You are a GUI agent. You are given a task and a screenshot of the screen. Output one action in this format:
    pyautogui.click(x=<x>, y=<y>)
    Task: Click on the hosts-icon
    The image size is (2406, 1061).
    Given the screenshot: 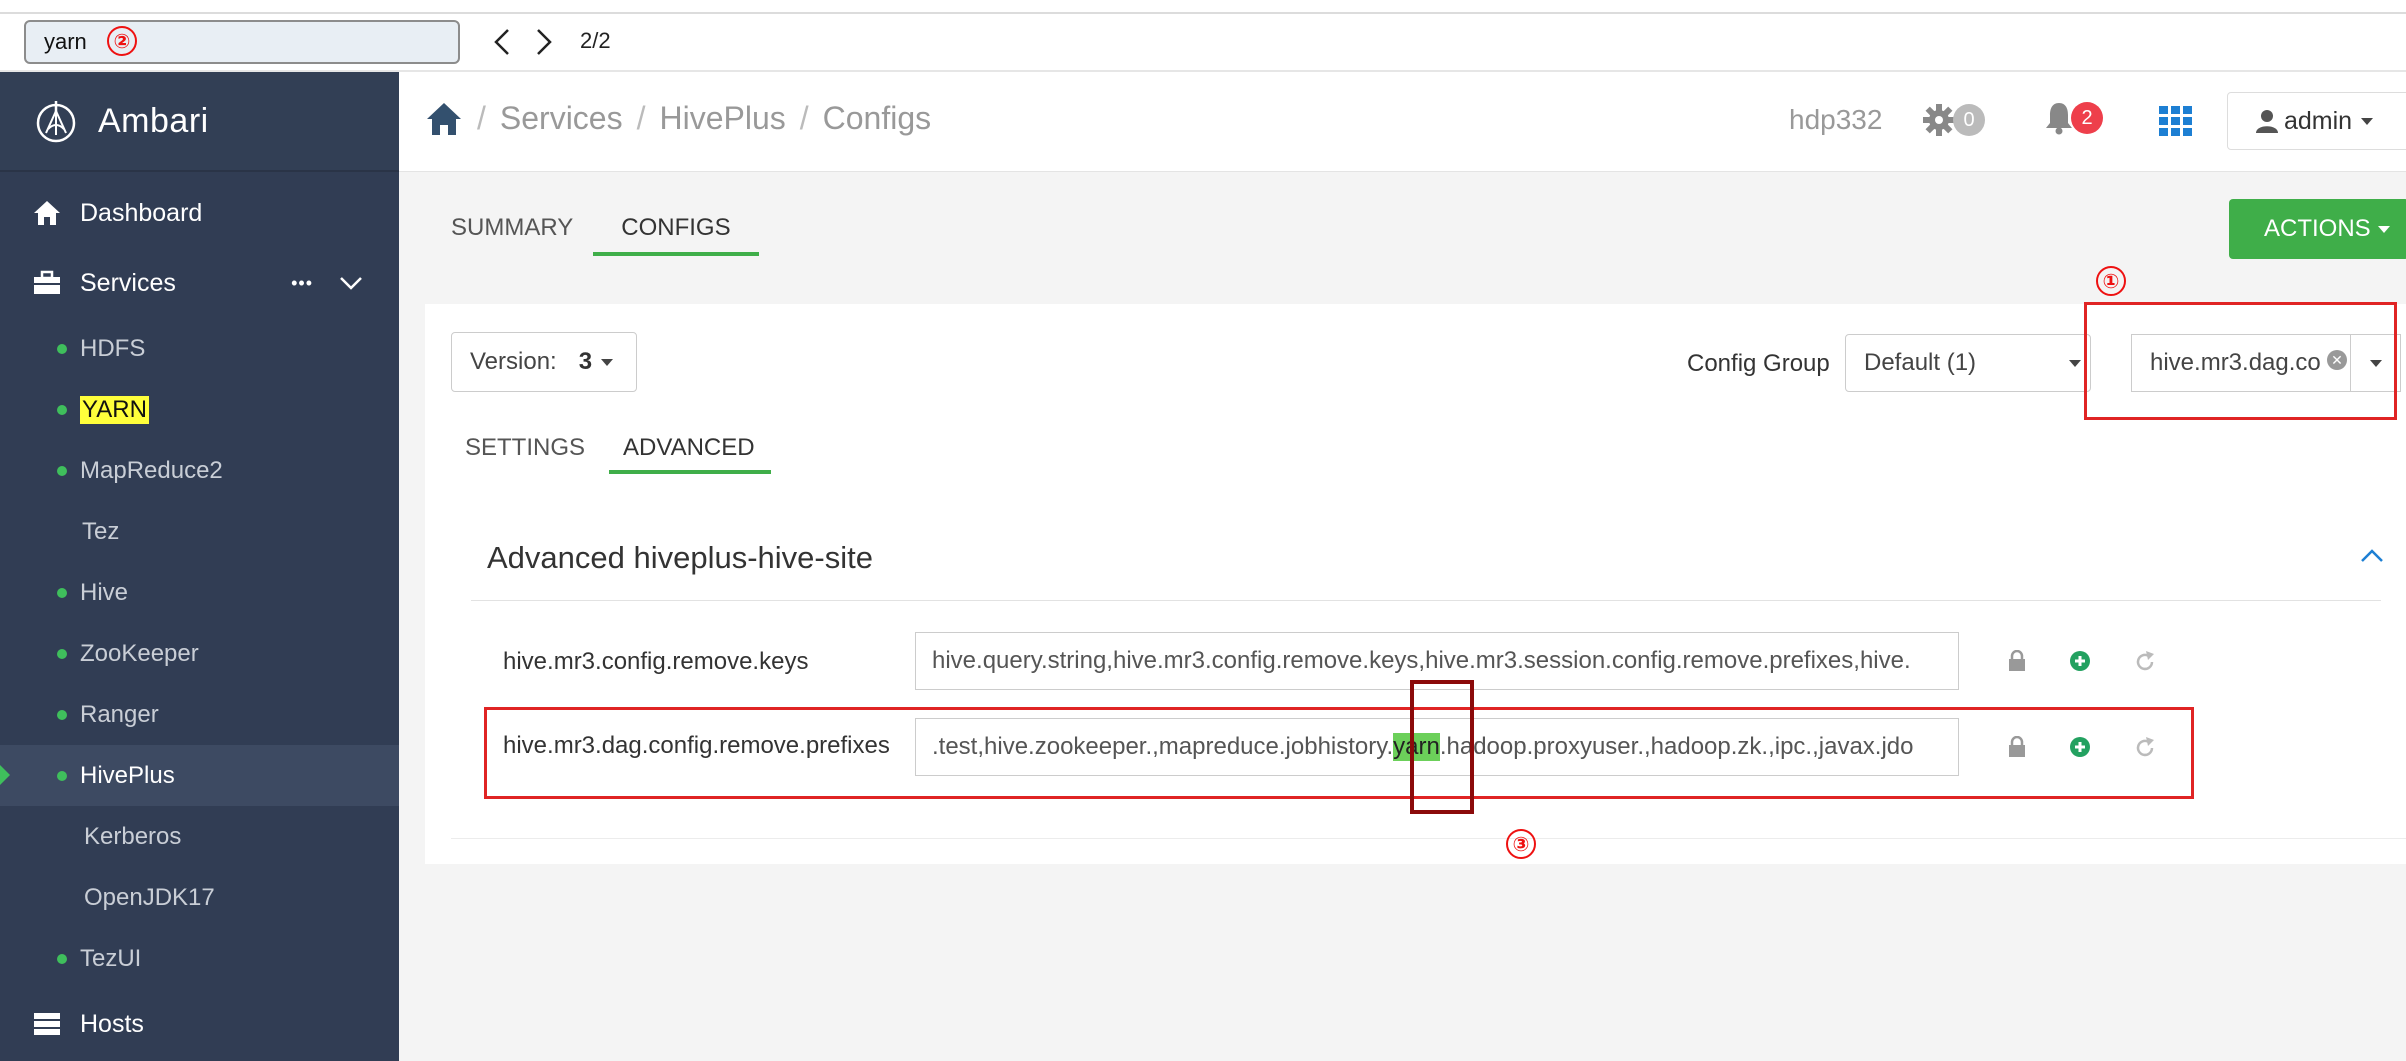 What is the action you would take?
    pyautogui.click(x=47, y=1024)
    